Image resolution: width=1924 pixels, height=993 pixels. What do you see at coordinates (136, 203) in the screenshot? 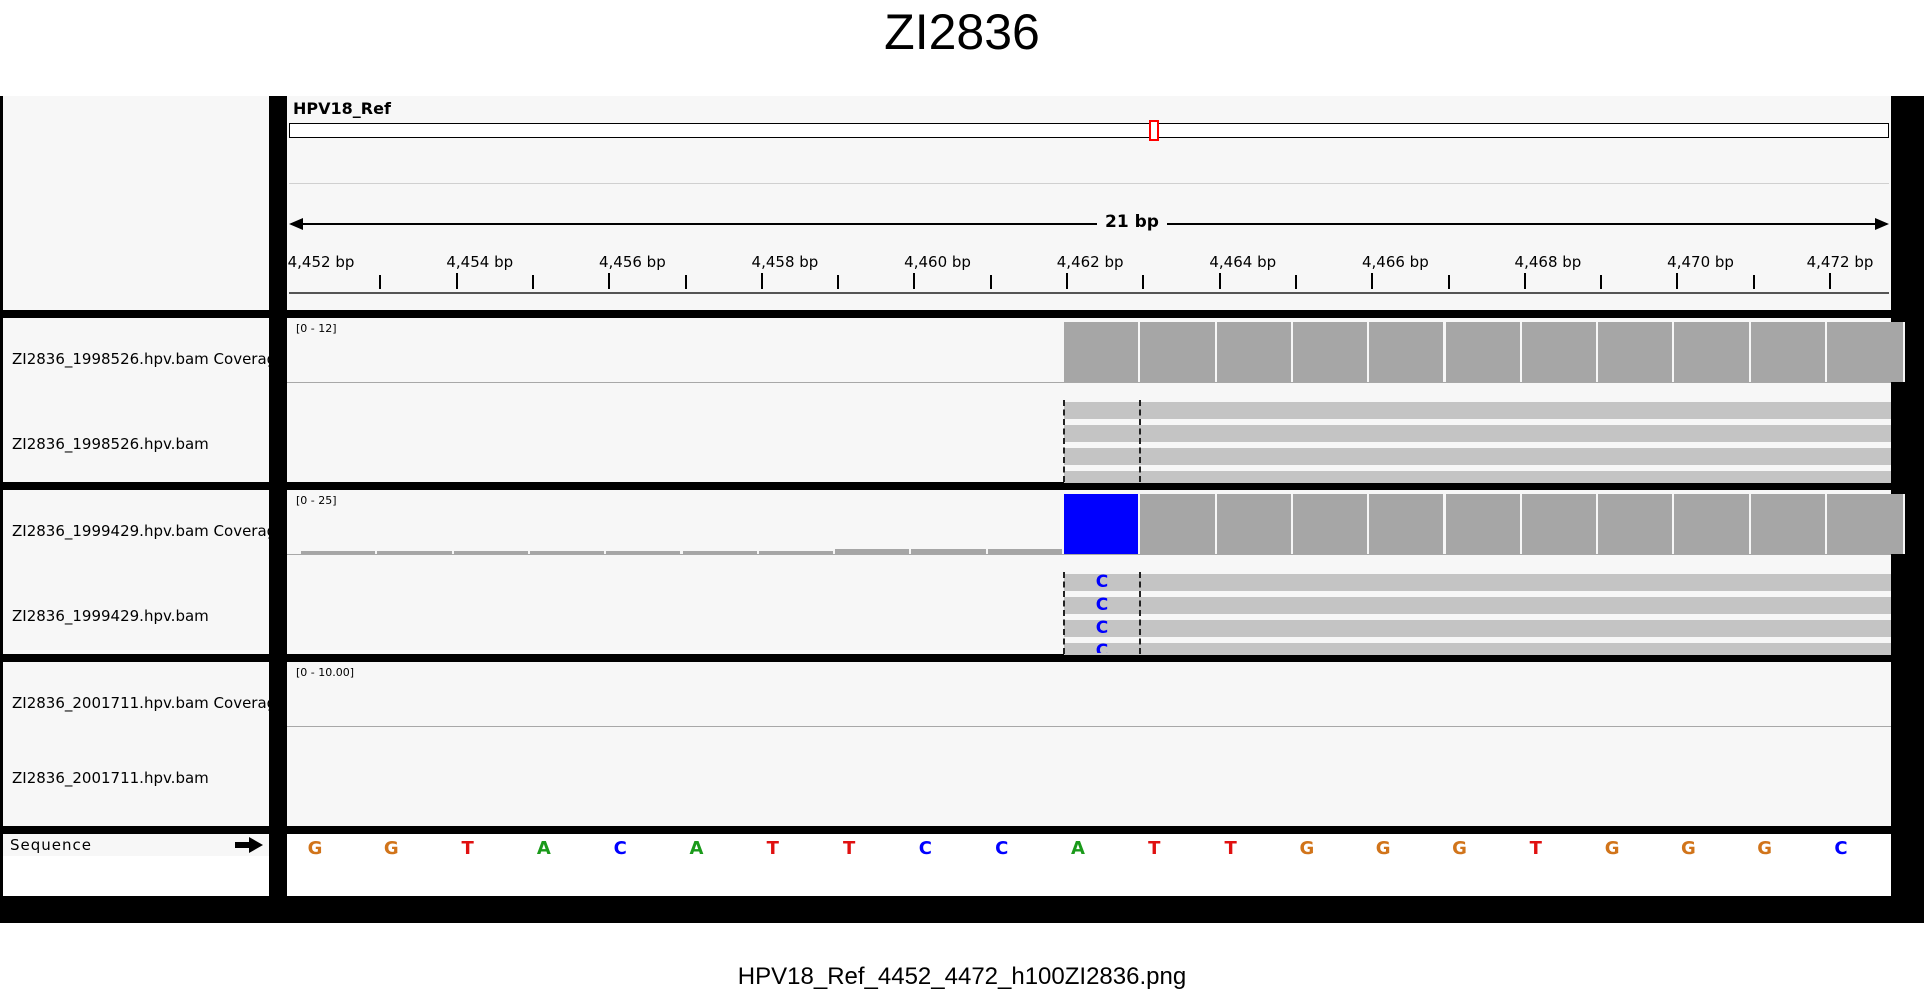
I see `header-name-panel` at bounding box center [136, 203].